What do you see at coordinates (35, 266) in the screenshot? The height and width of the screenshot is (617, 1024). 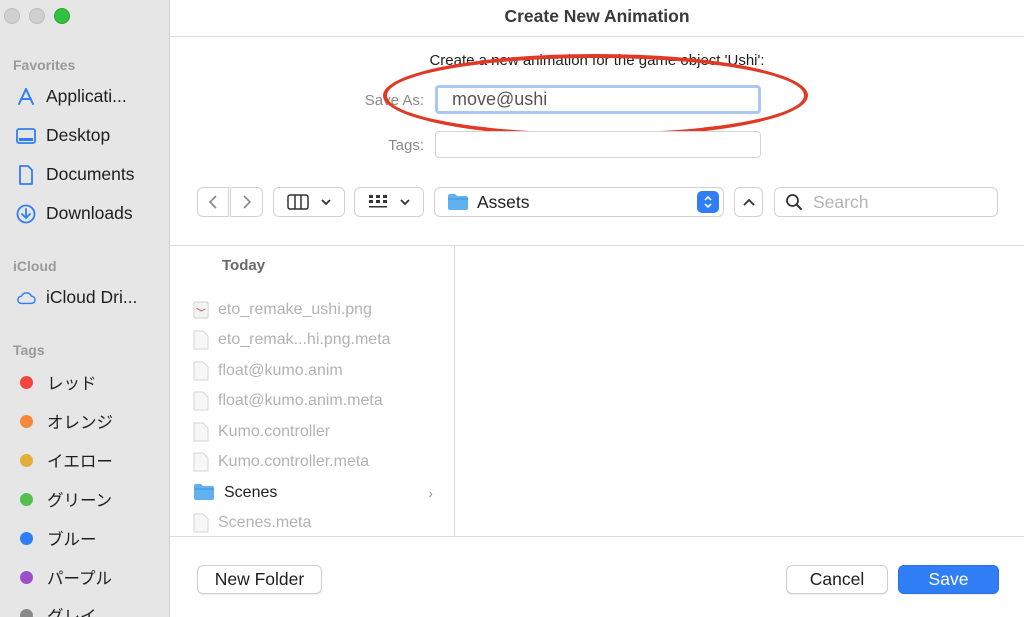 I see `icloud-section-title: iCloud` at bounding box center [35, 266].